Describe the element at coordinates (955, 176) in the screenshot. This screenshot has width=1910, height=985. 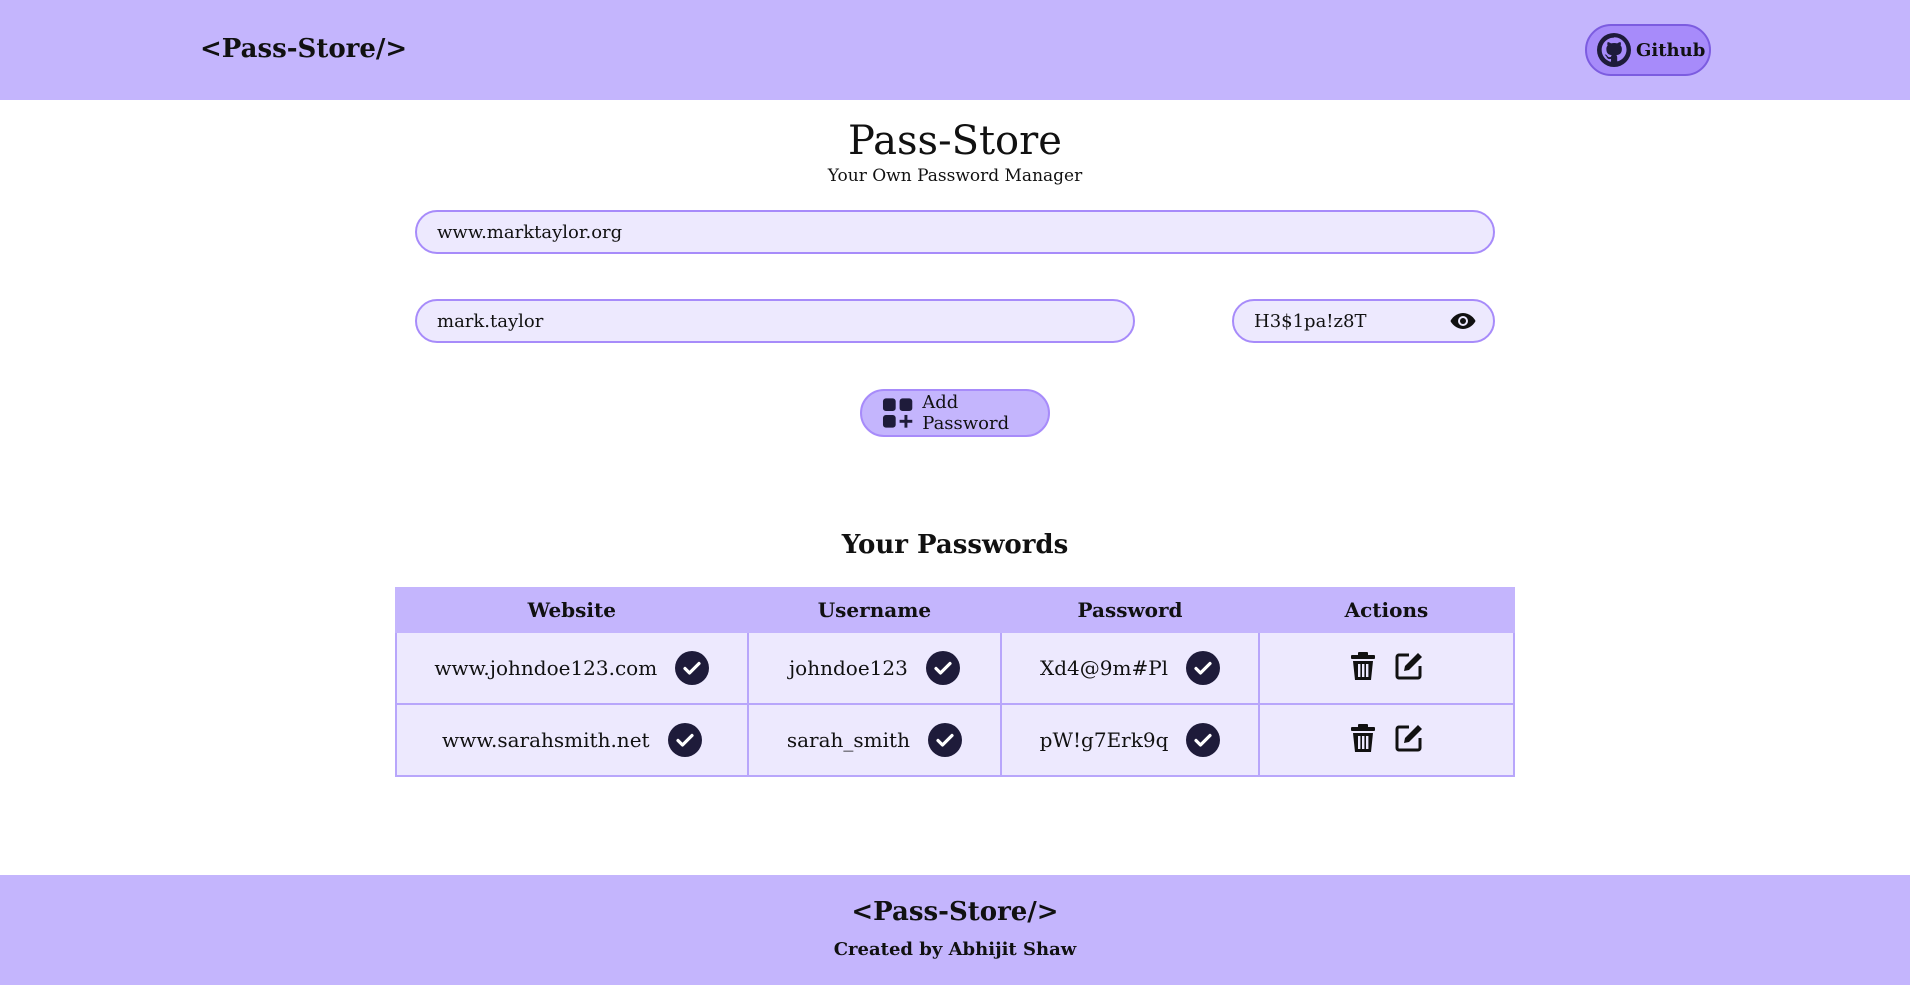
I see `page-subtitle: Your Own Password Manager` at that location.